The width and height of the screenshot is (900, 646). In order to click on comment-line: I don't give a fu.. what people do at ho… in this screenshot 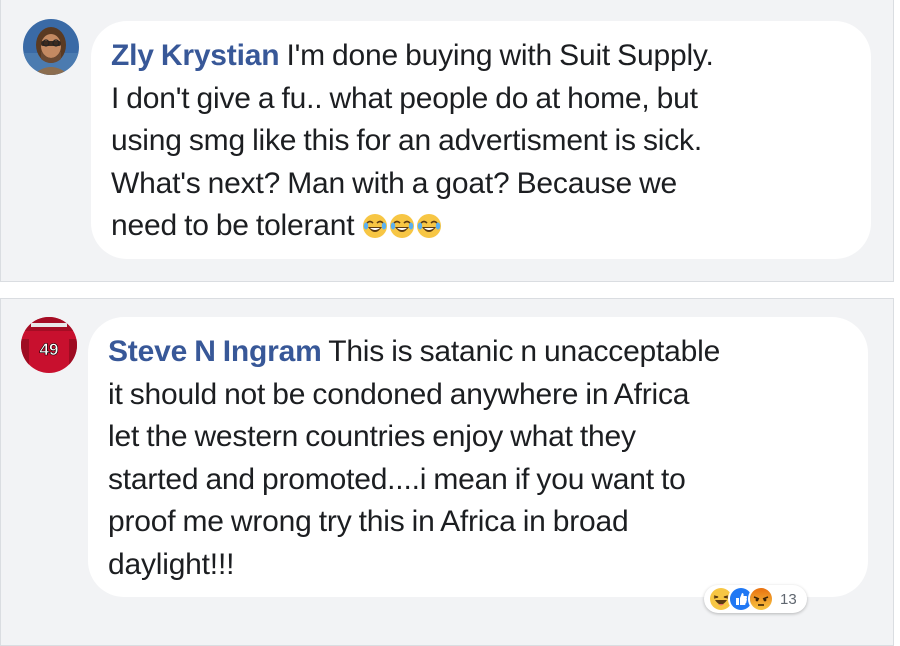, I will do `click(404, 98)`.